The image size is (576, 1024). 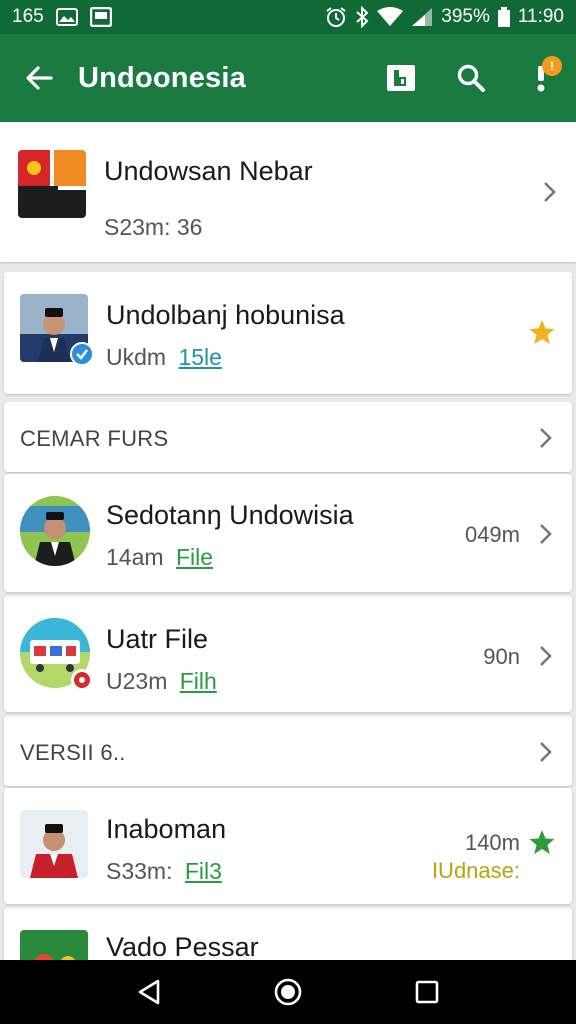 What do you see at coordinates (288, 654) in the screenshot?
I see `list-item: Uatr File U23m Filh 90n` at bounding box center [288, 654].